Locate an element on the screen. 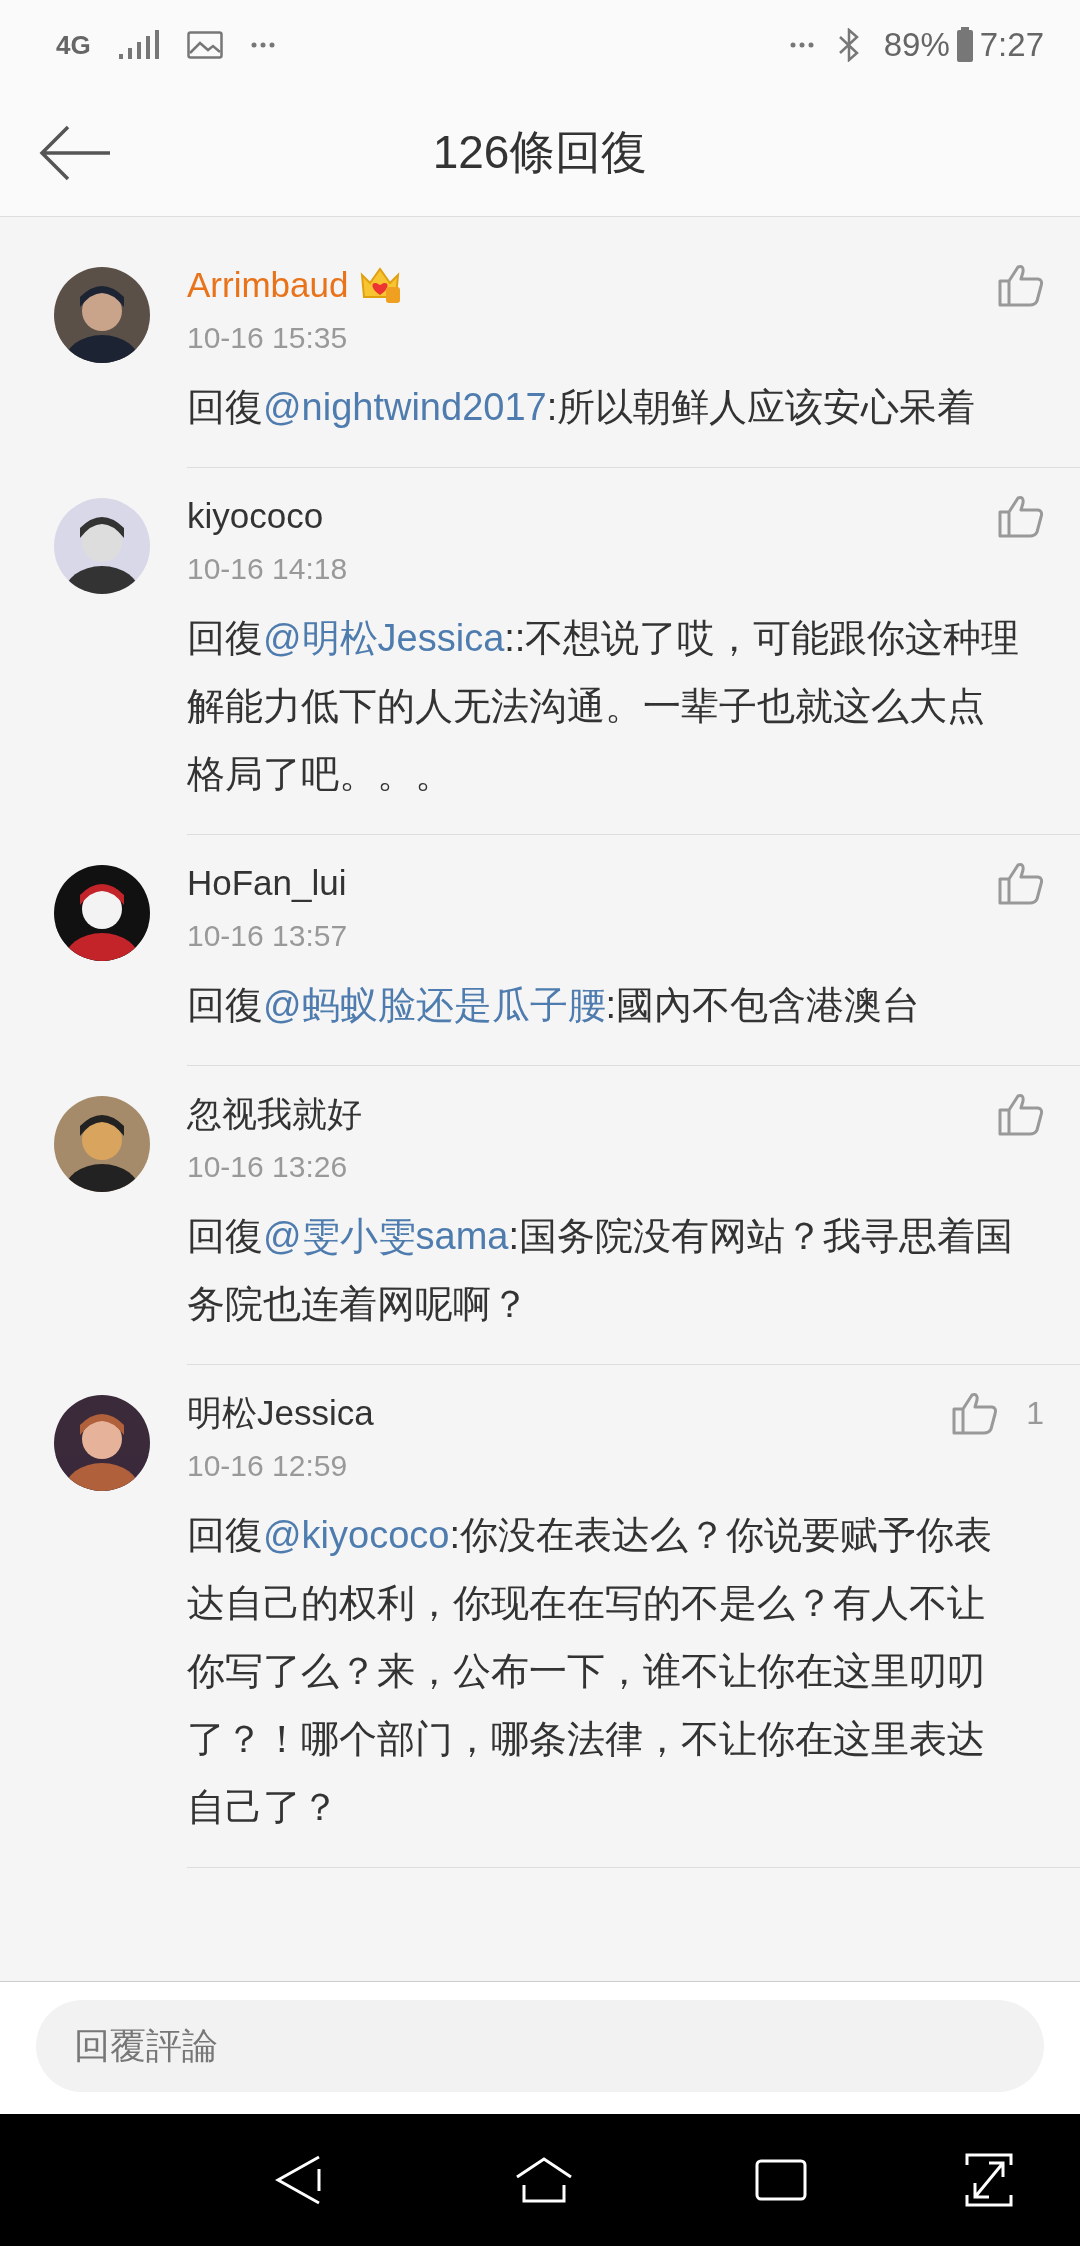 The height and width of the screenshot is (2246, 1080). battery-percent: 89% is located at coordinates (916, 45).